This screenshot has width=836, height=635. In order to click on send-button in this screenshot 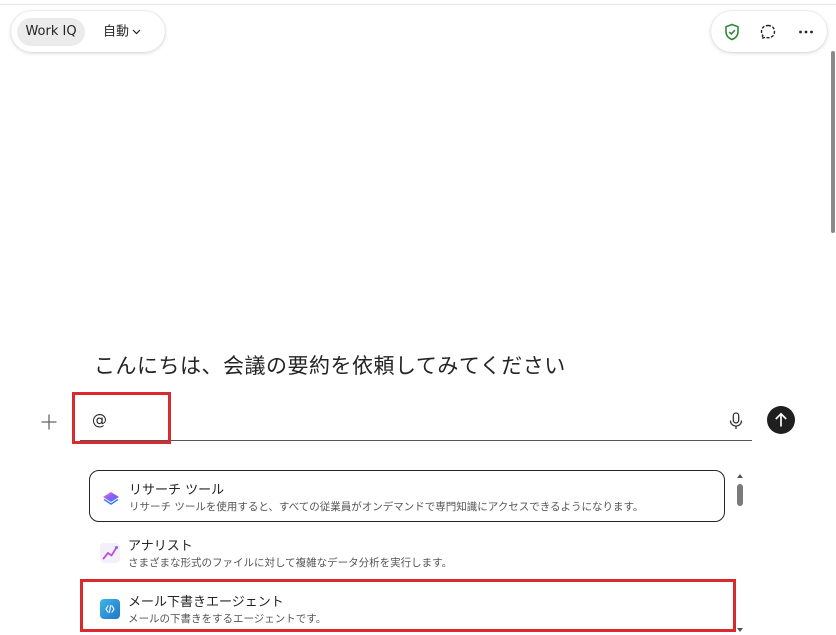, I will do `click(781, 420)`.